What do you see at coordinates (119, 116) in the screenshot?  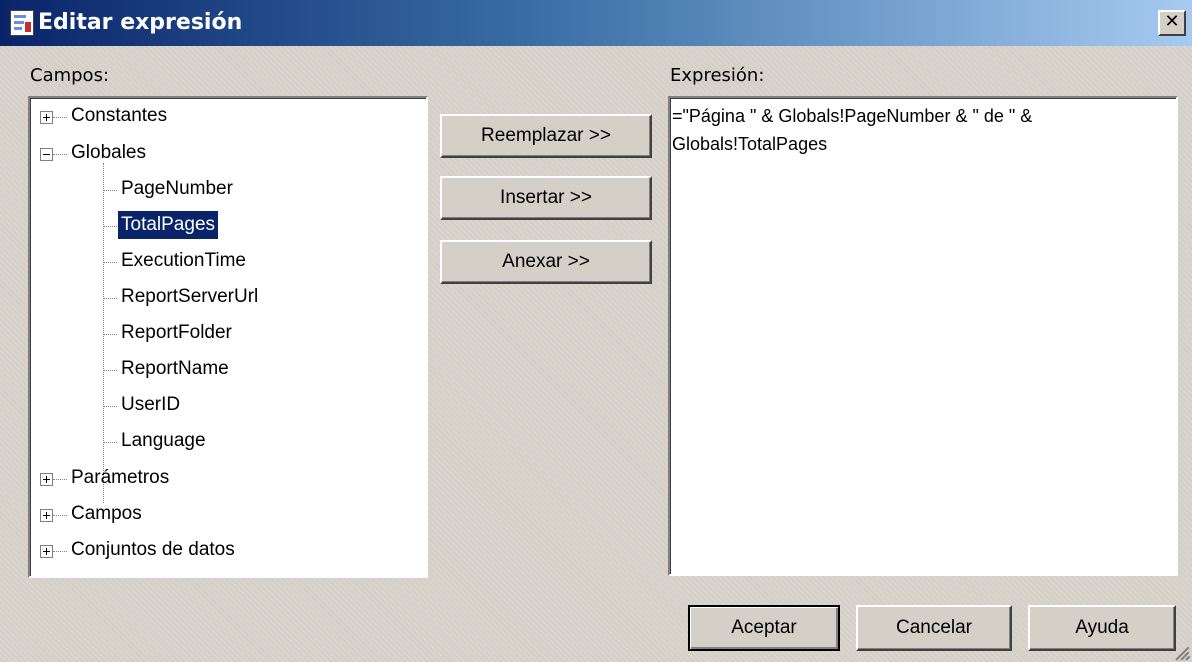 I see `tree-node-constantes: Constantes` at bounding box center [119, 116].